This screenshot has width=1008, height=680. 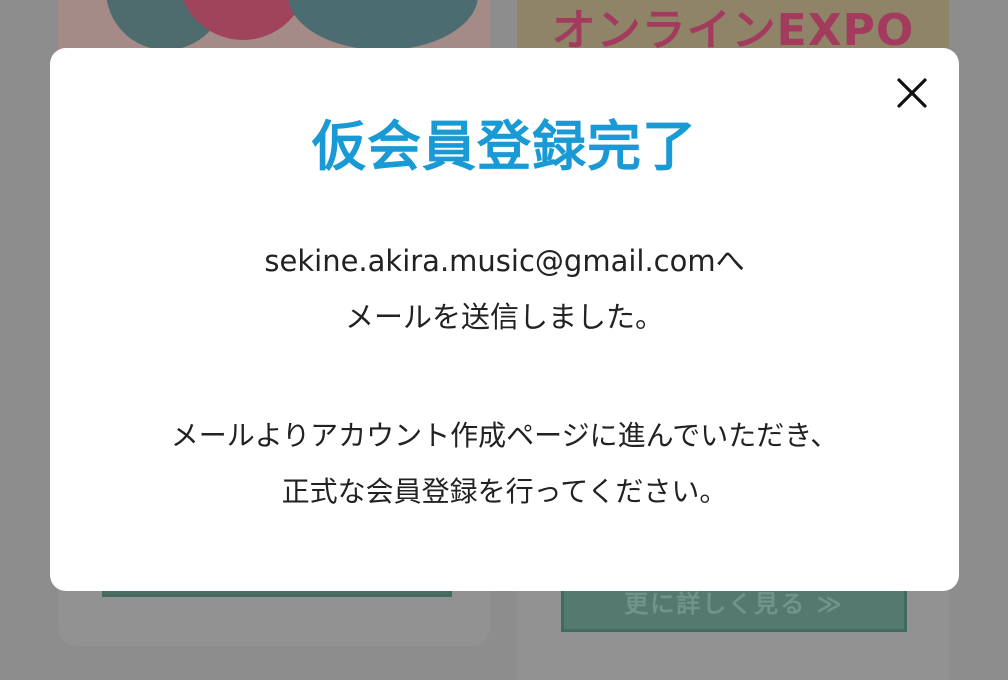 I want to click on sent-line: メールを送信しました。, so click(x=504, y=317).